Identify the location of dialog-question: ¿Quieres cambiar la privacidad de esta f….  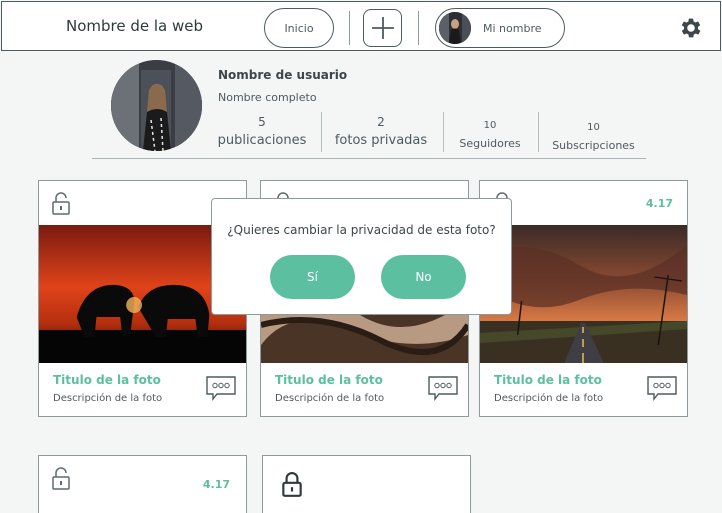
(361, 230).